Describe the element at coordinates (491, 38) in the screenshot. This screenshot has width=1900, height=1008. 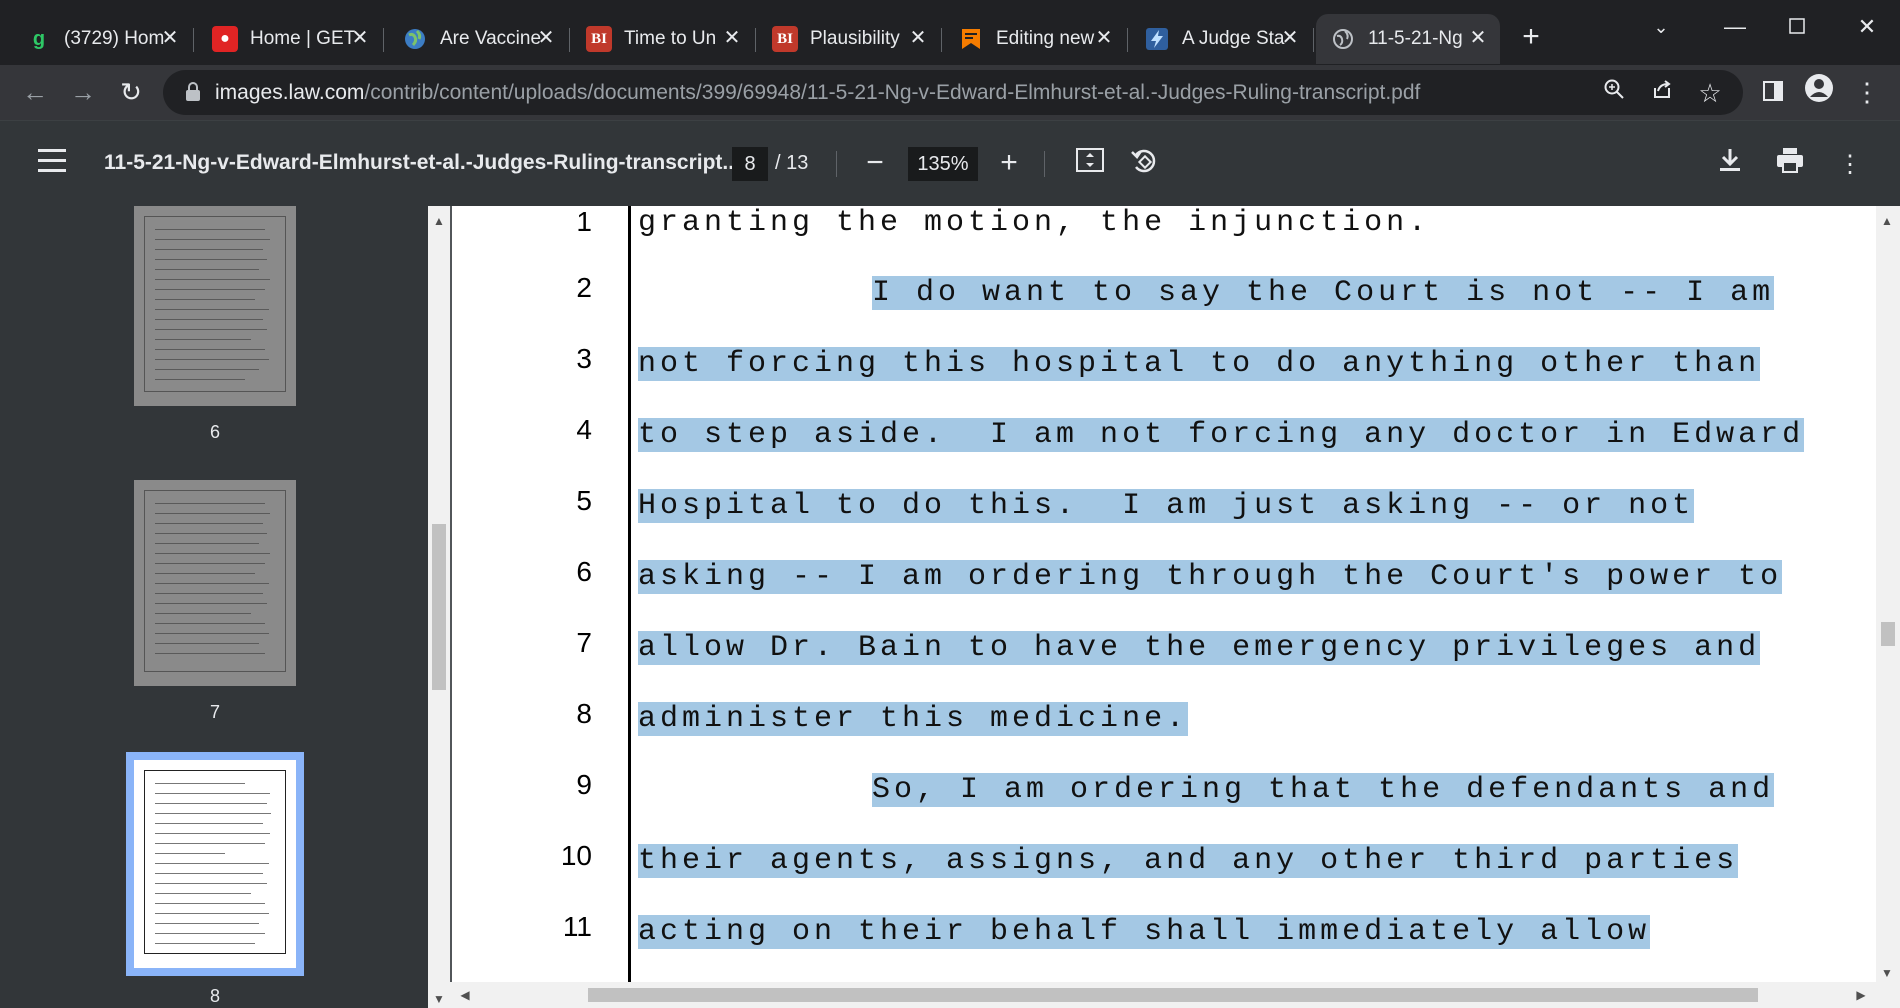
I see `tab-title: Are Vaccine` at that location.